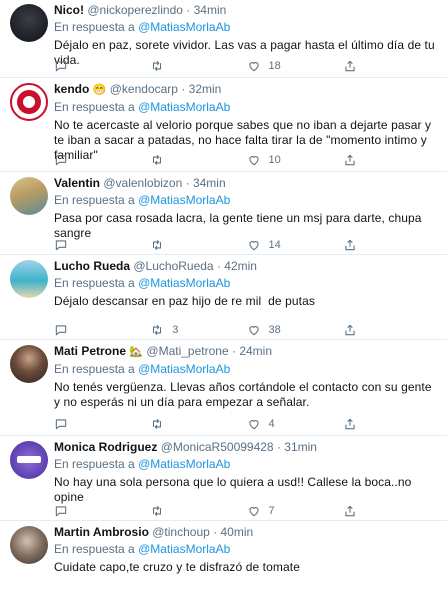  What do you see at coordinates (135, 10) in the screenshot?
I see `handle: @nickoperezlindo` at bounding box center [135, 10].